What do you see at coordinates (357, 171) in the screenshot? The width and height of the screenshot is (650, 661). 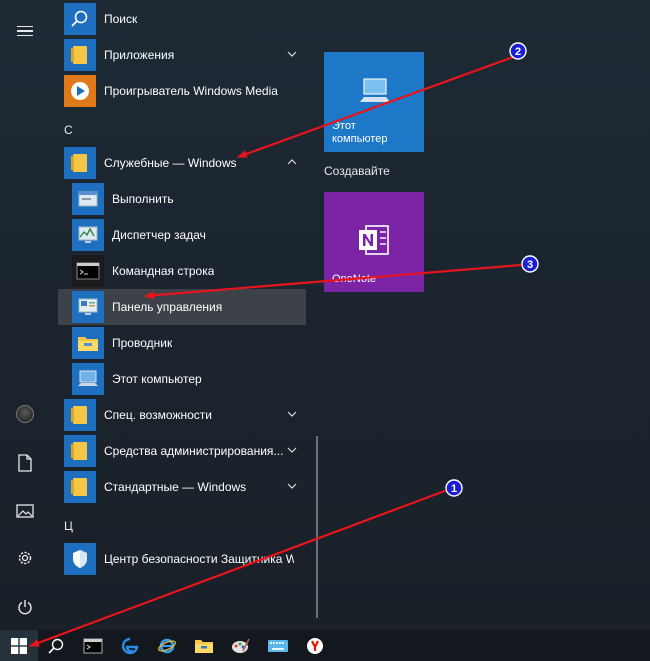 I see `tile-group-heading: Создавайте` at bounding box center [357, 171].